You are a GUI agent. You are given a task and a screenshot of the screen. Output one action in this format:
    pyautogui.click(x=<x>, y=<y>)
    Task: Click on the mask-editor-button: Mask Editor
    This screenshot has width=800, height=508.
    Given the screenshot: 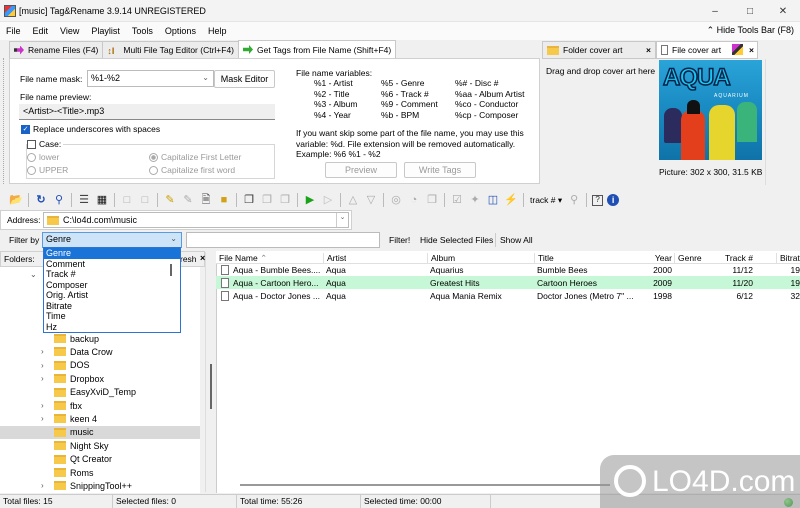 What is the action you would take?
    pyautogui.click(x=244, y=79)
    